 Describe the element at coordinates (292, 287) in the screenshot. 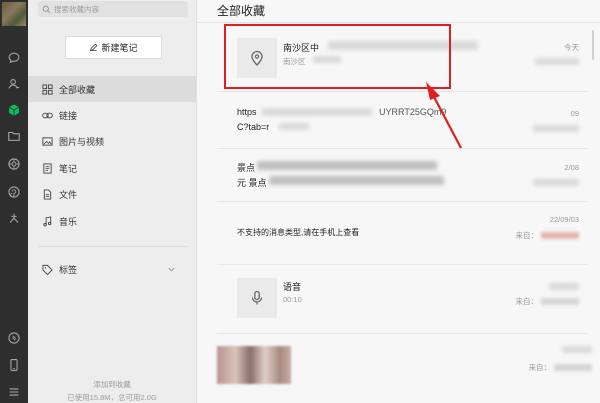

I see `item-title: 语音` at that location.